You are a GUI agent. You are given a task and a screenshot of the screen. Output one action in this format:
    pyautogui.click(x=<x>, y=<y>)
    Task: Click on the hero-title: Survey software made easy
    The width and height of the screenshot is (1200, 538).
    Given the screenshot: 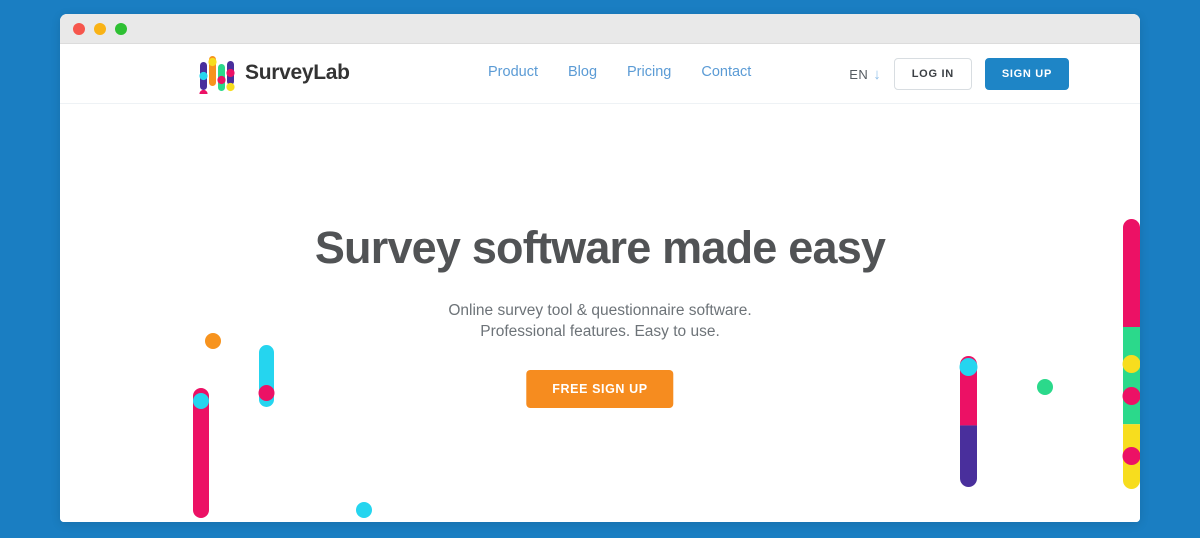 What is the action you would take?
    pyautogui.click(x=600, y=247)
    